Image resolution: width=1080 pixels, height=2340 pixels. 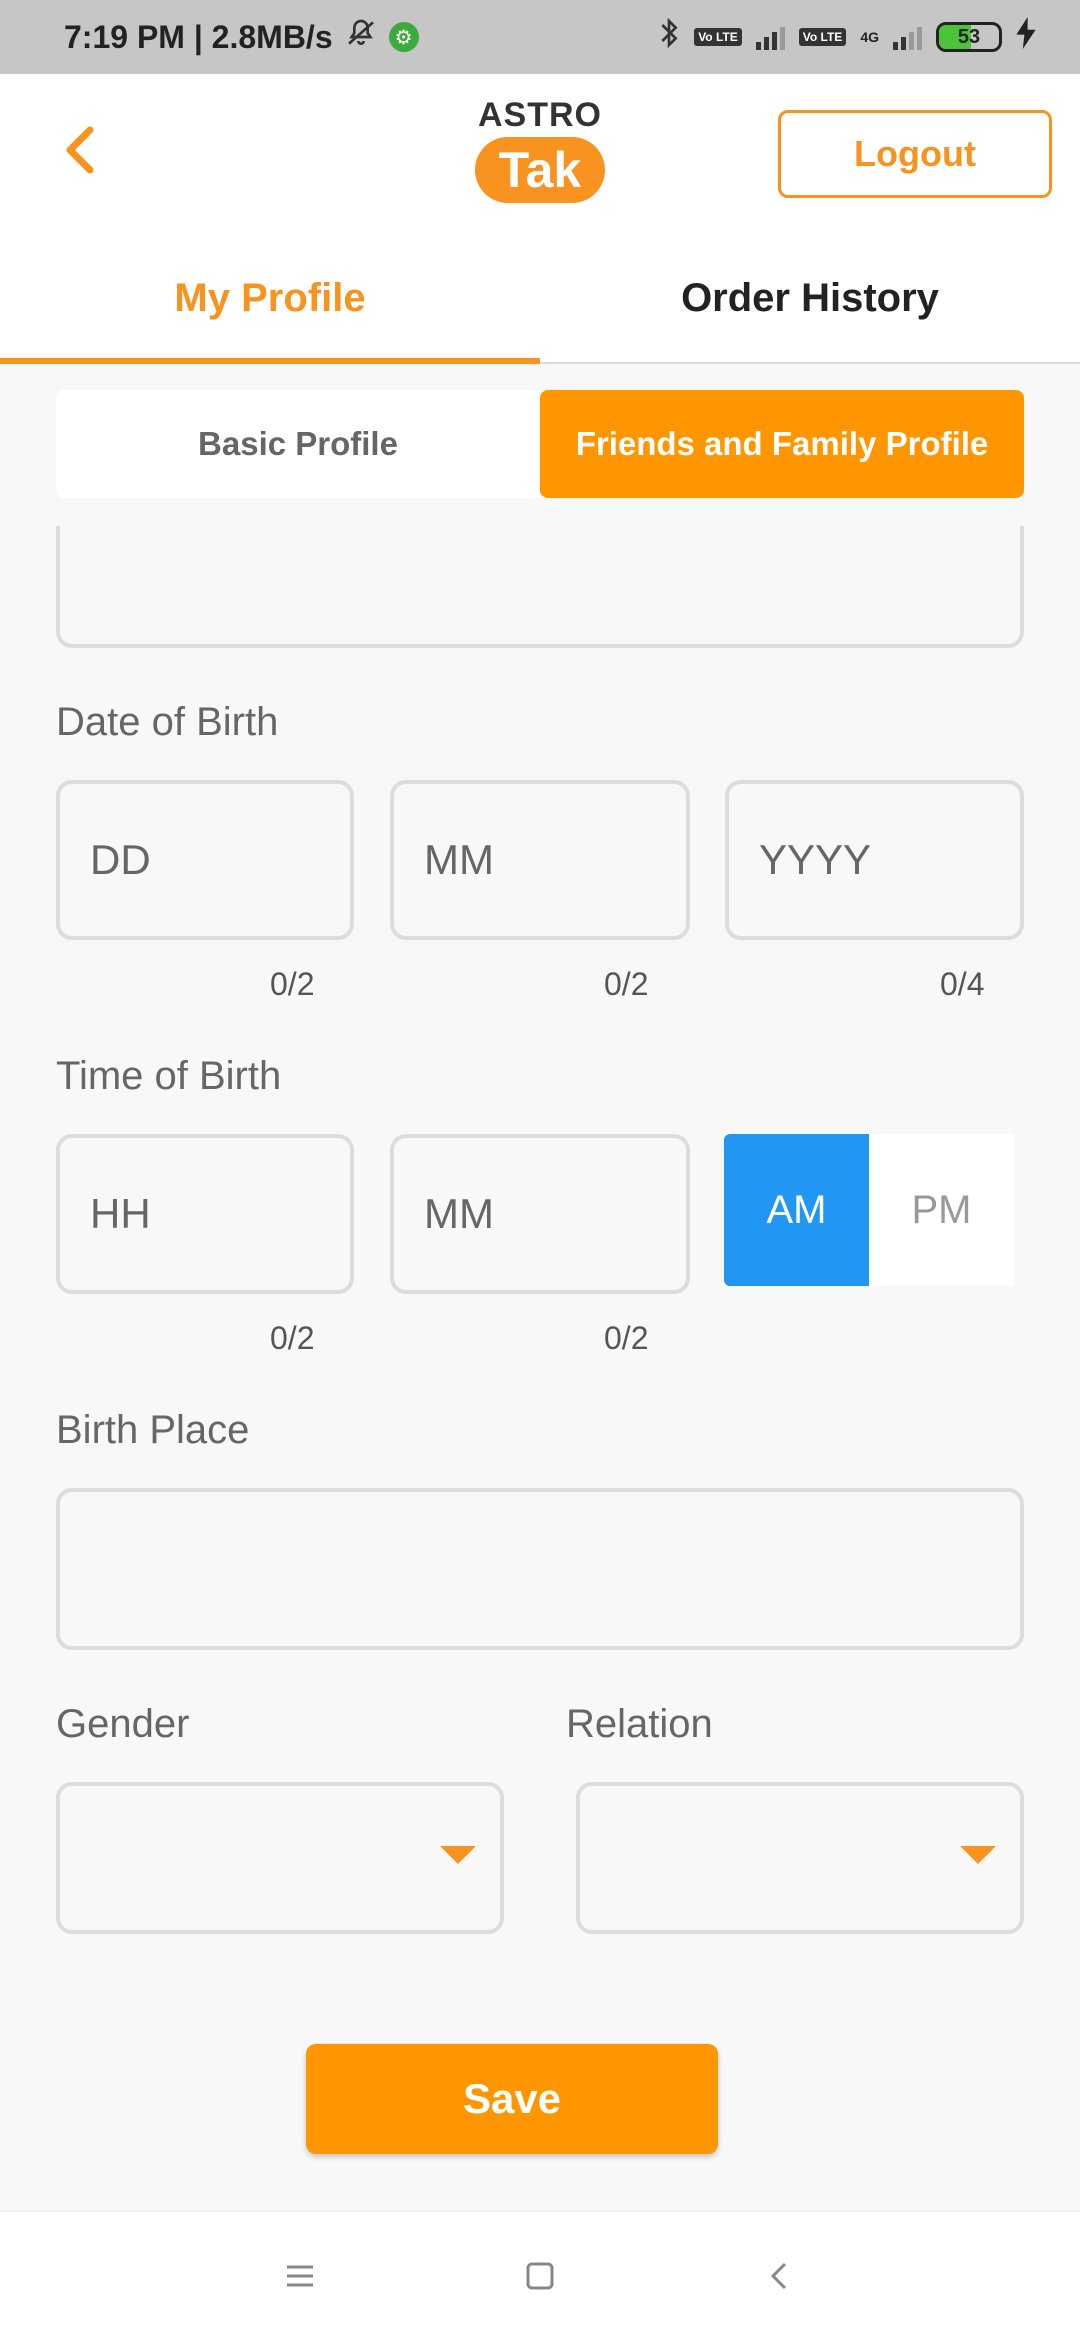 I want to click on tab-my-profile: My Profile, so click(x=270, y=299).